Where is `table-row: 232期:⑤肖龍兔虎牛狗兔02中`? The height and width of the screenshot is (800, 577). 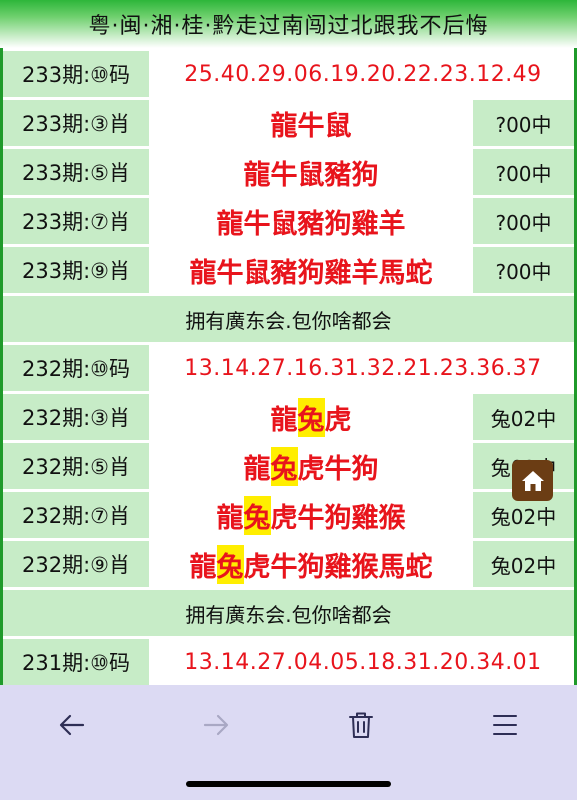 table-row: 232期:⑤肖龍兔虎牛狗兔02中 is located at coordinates (288, 466).